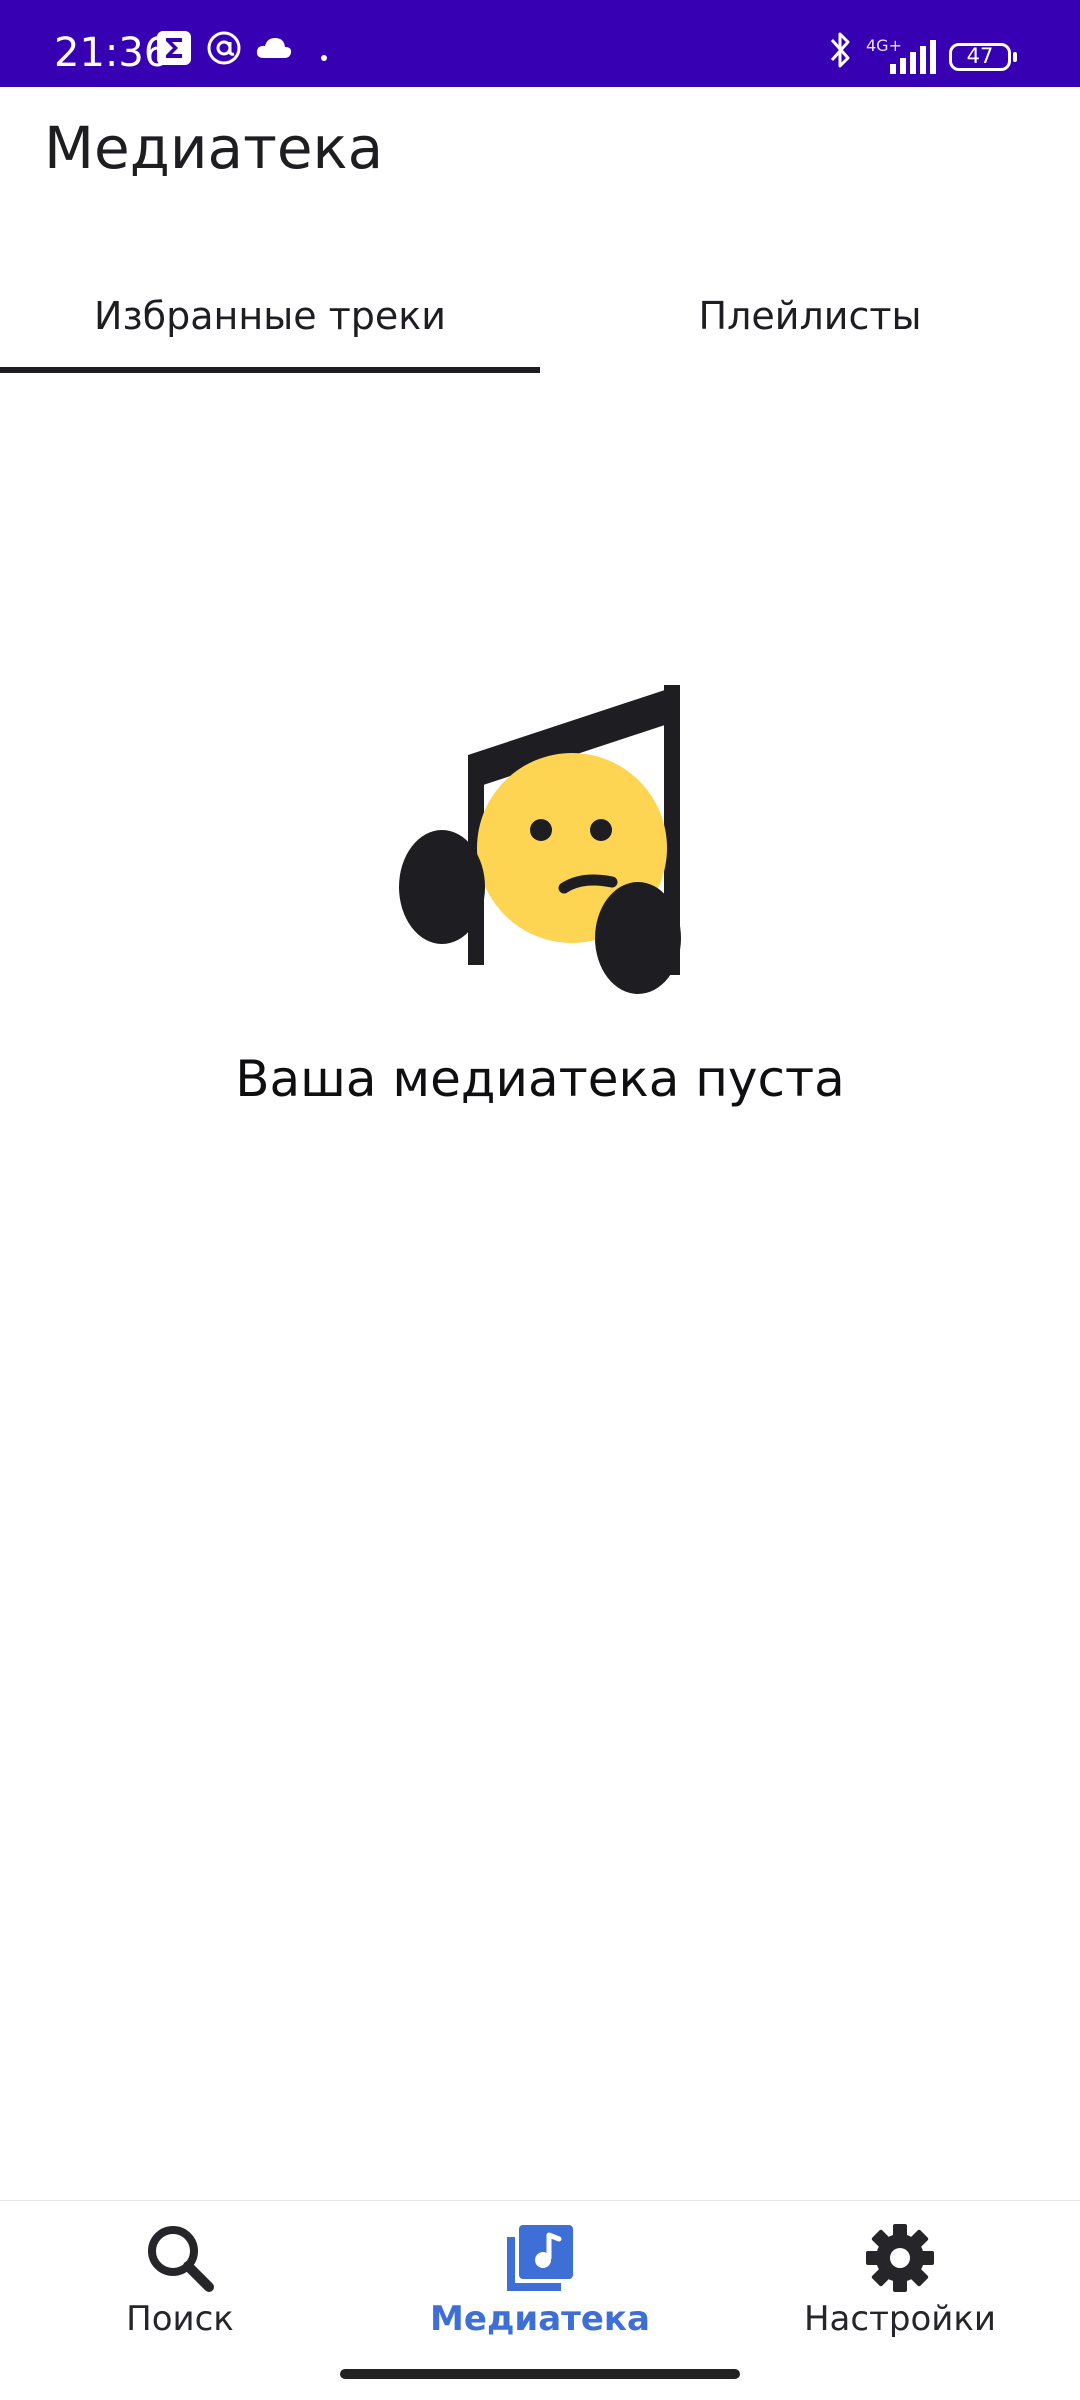 The height and width of the screenshot is (2400, 1080). I want to click on nav-settings-label: Настройки, so click(899, 2319).